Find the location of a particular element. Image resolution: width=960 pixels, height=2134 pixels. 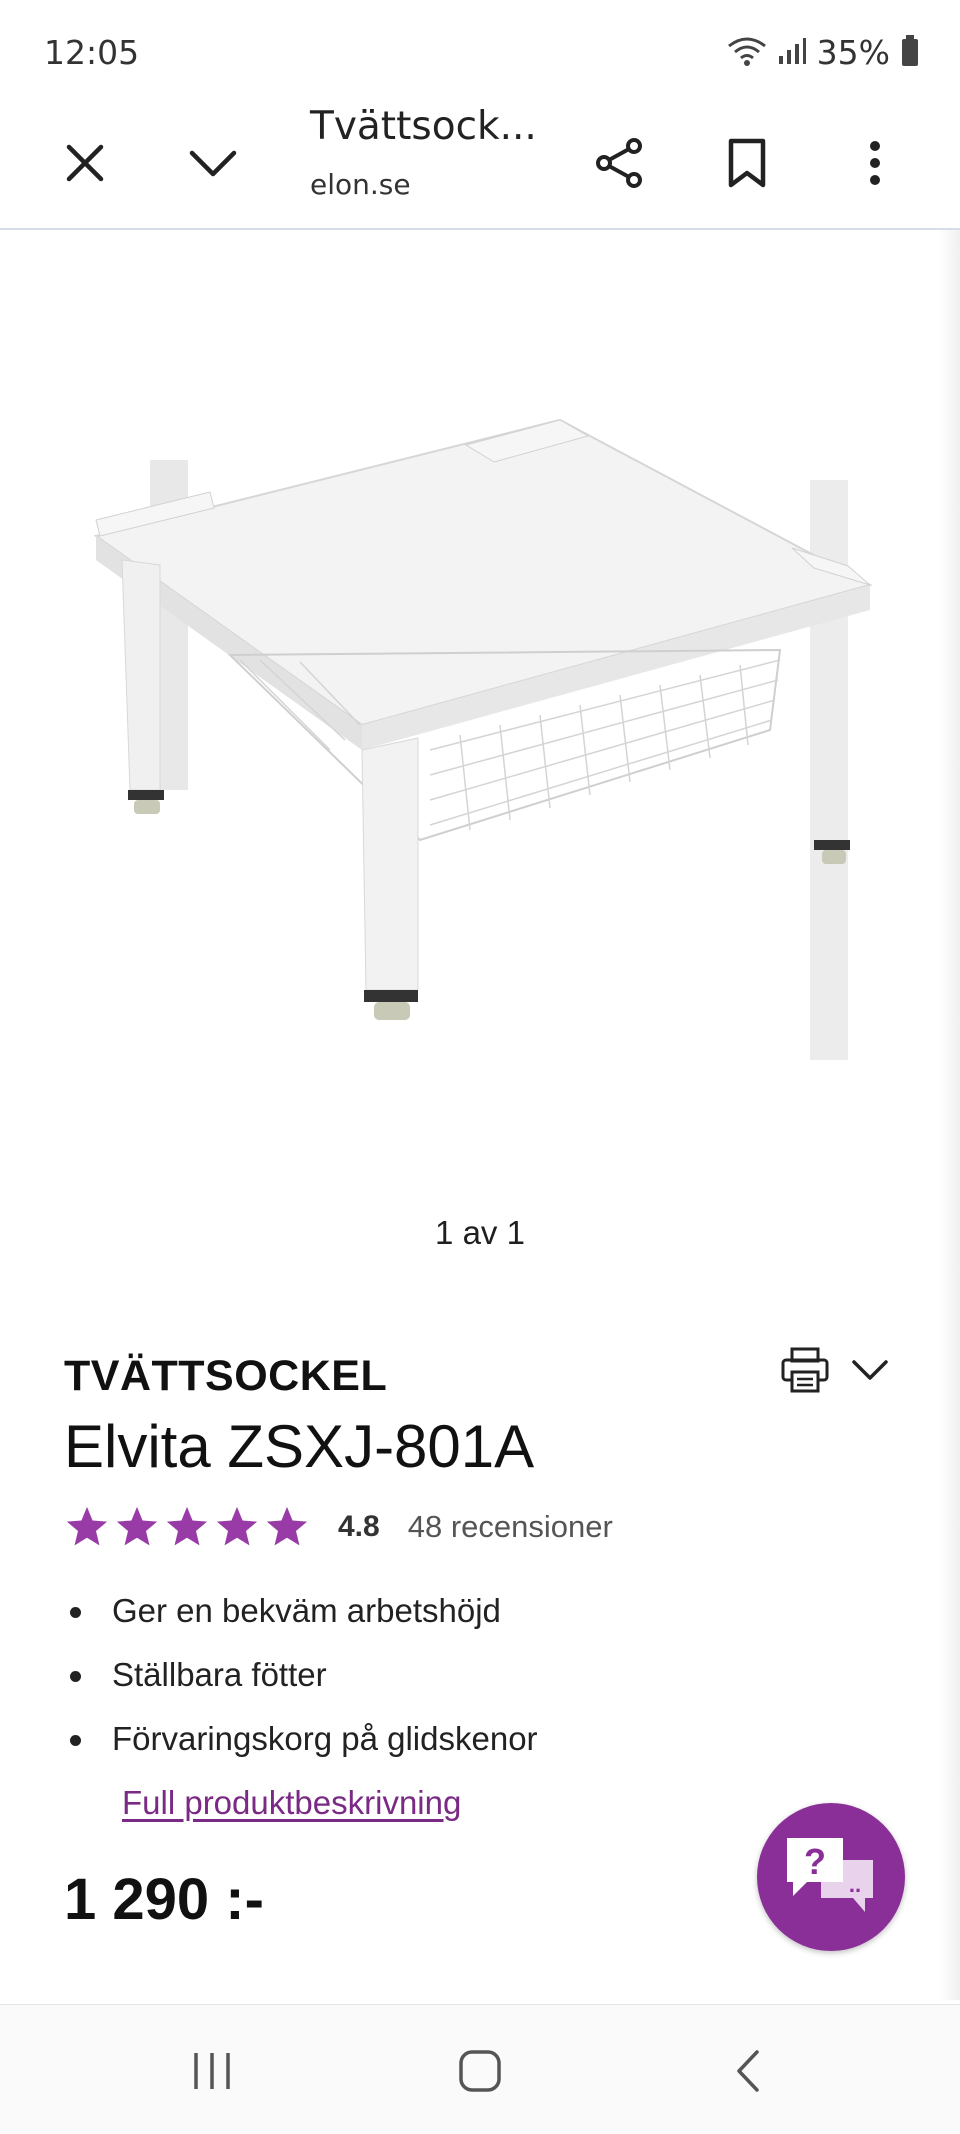

close-icon is located at coordinates (85, 165).